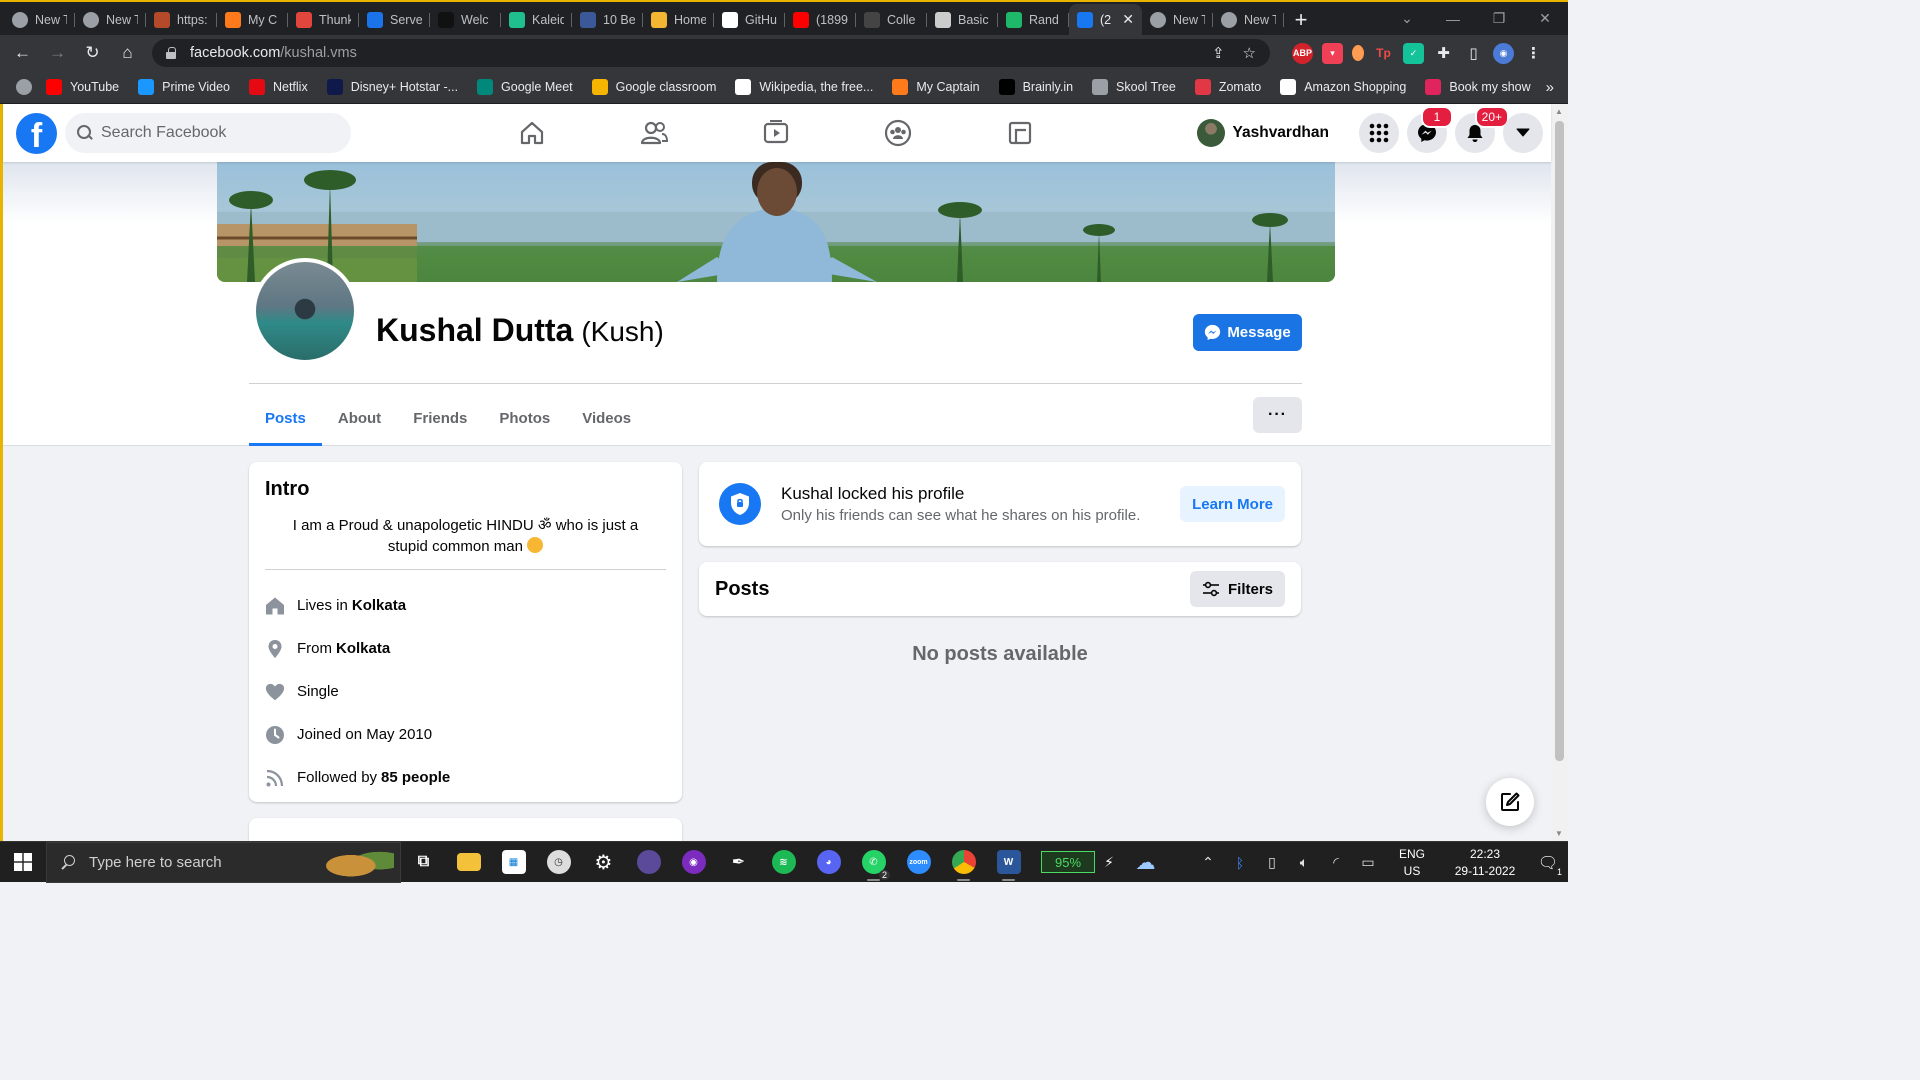 The height and width of the screenshot is (1080, 1920). What do you see at coordinates (783, 862) in the screenshot?
I see `spotify-button: ≋` at bounding box center [783, 862].